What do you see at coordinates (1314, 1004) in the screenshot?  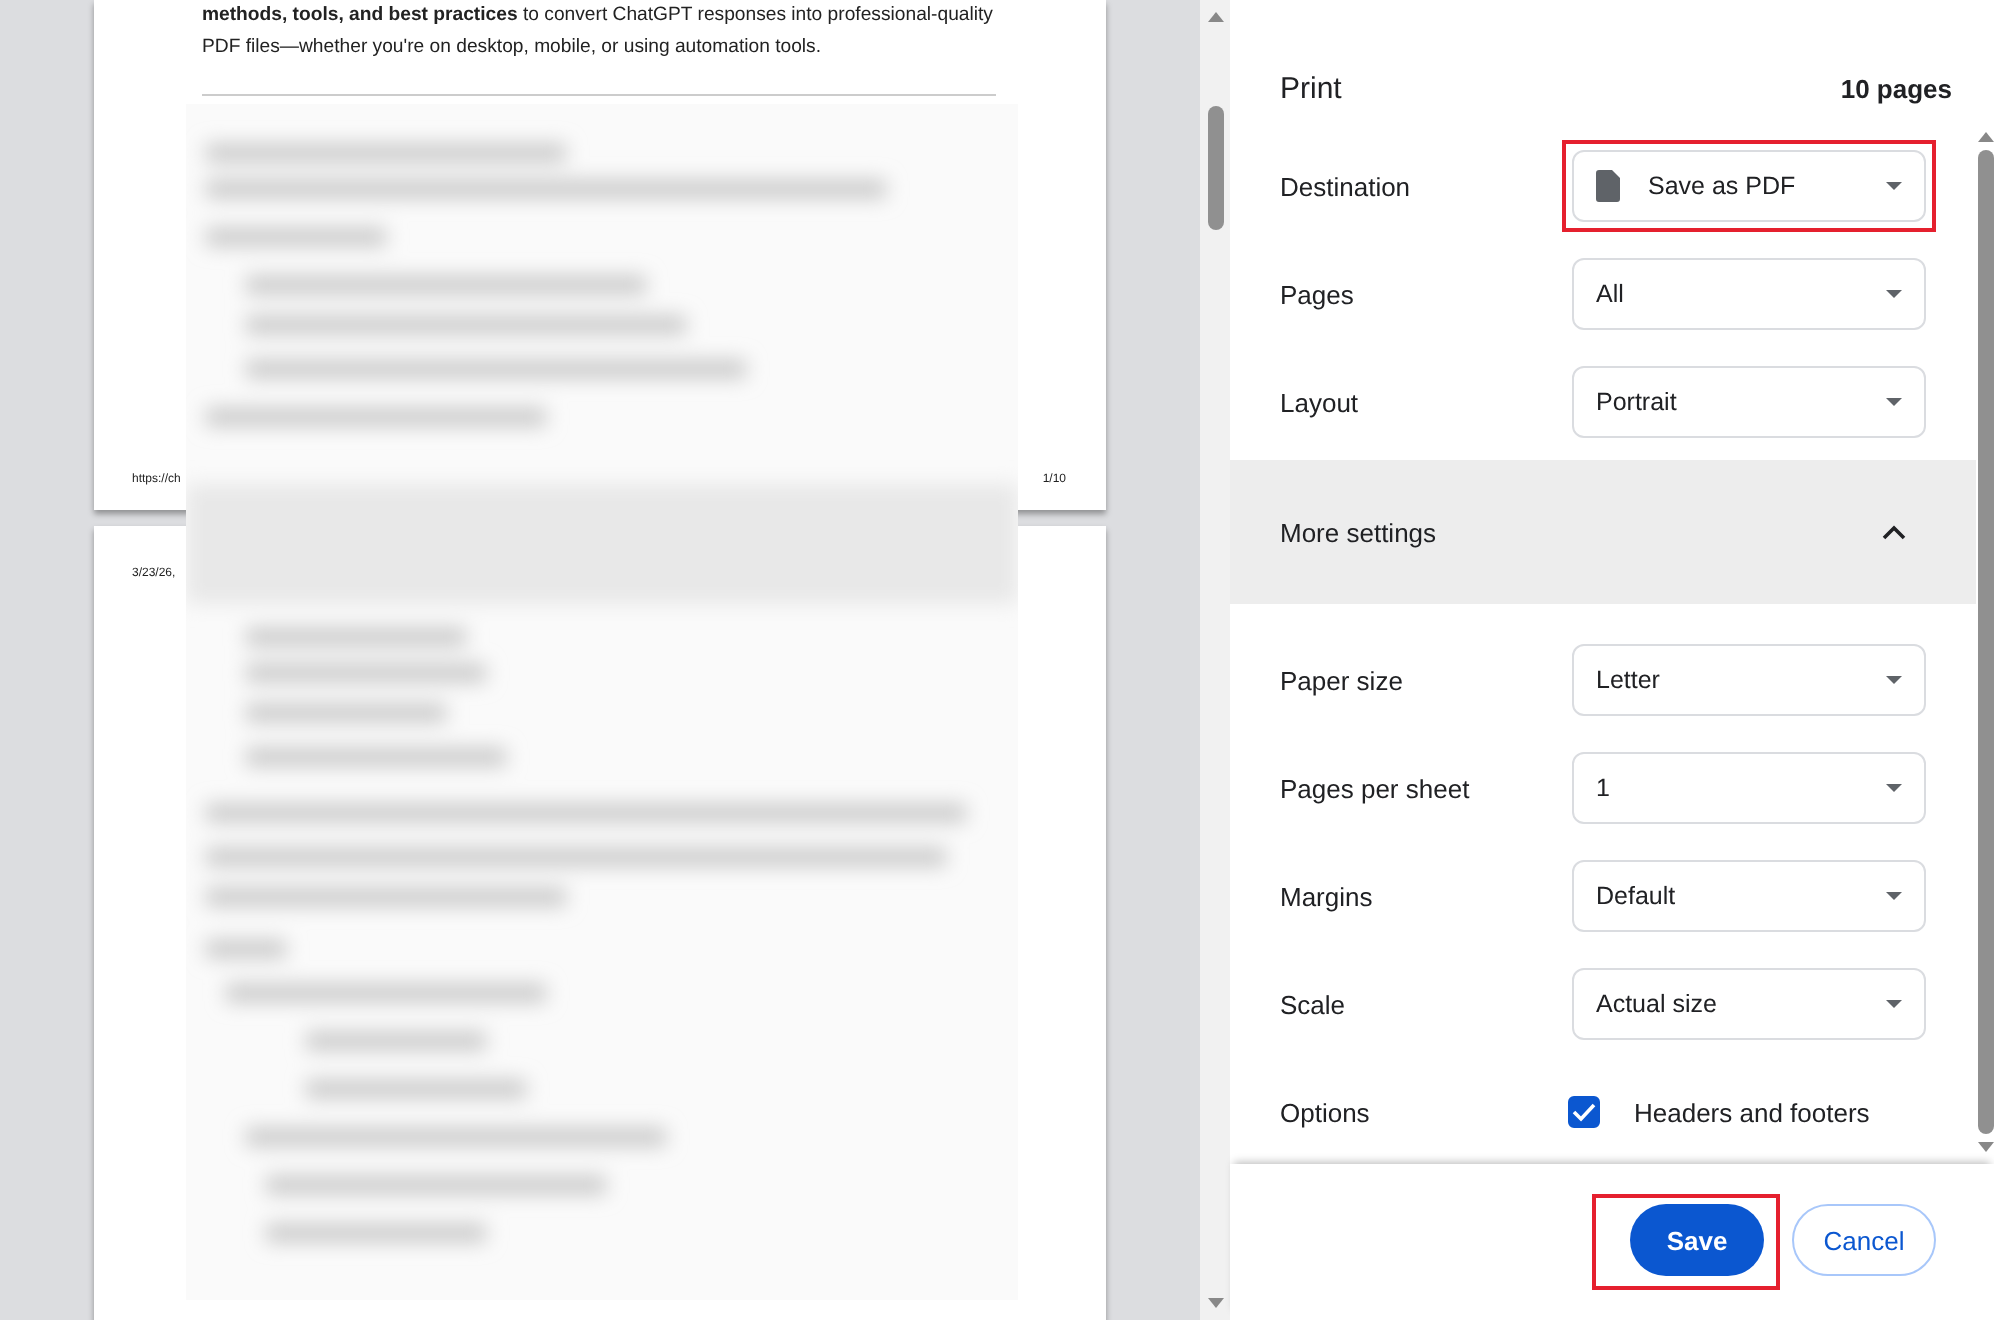 I see `setting-label: Scale` at bounding box center [1314, 1004].